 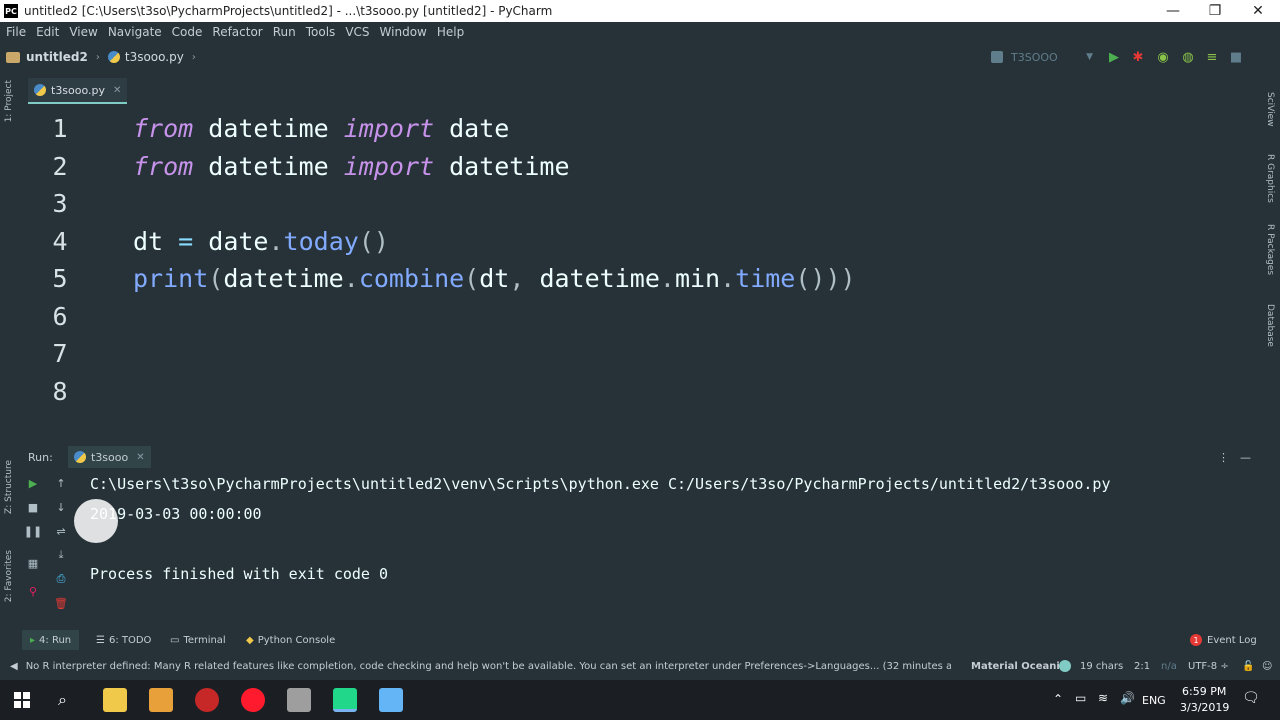 What do you see at coordinates (253, 700) in the screenshot?
I see `opera-browser-icon` at bounding box center [253, 700].